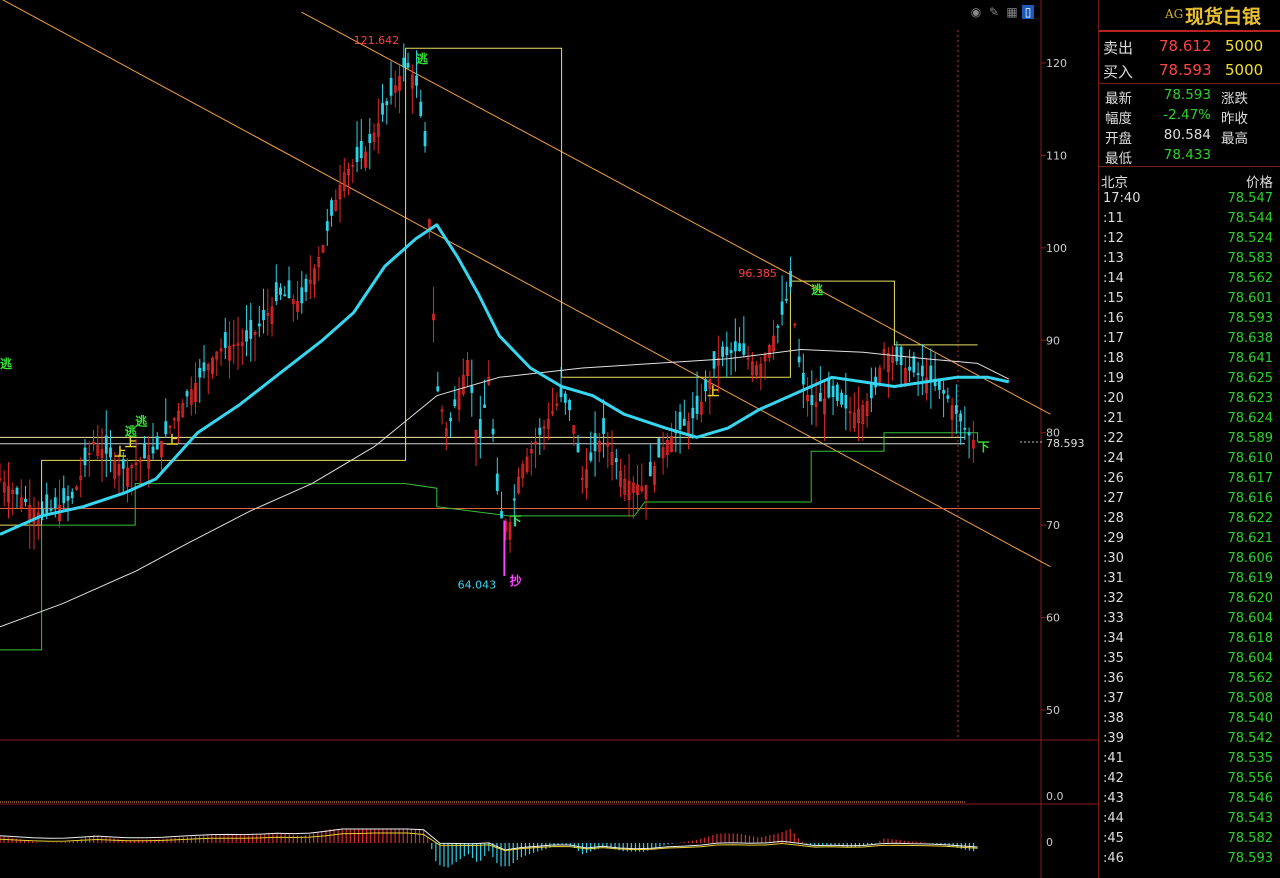  Describe the element at coordinates (1250, 538) in the screenshot. I see `tick-price: 78.621` at that location.